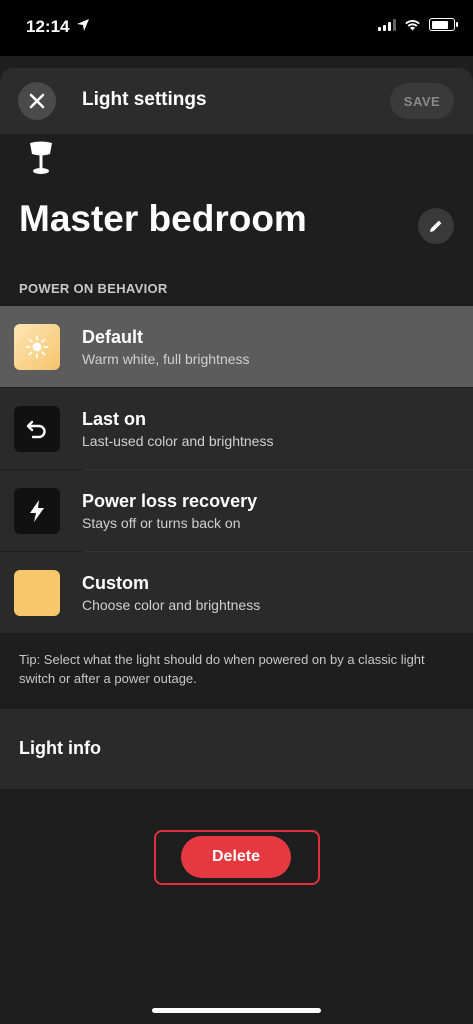 The image size is (473, 1024). I want to click on option-default: Default Warm white, full brightness, so click(236, 347).